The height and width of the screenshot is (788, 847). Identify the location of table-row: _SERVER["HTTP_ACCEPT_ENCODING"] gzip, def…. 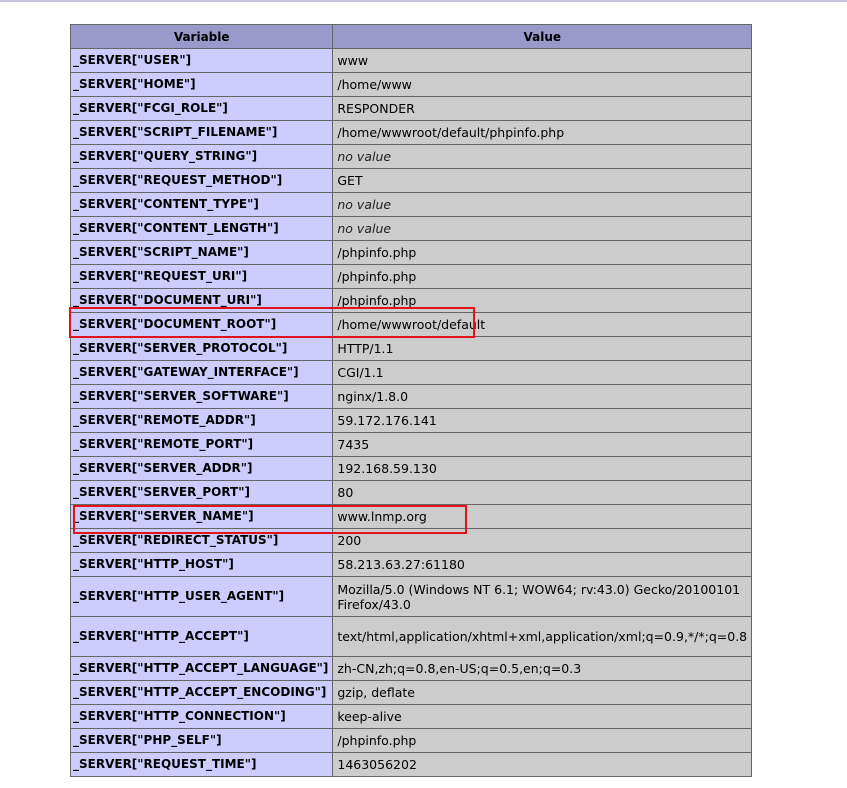
(411, 692).